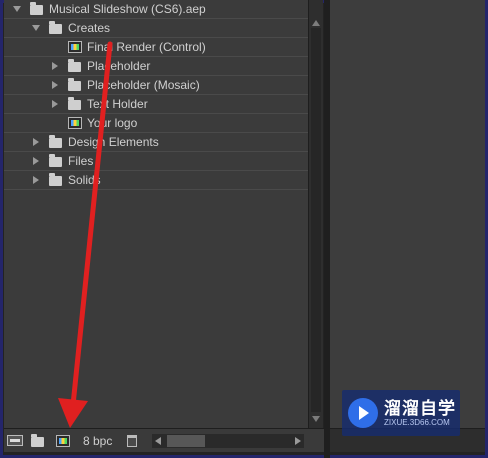 This screenshot has width=488, height=458. Describe the element at coordinates (156, 180) in the screenshot. I see `tree-row: Solids` at that location.